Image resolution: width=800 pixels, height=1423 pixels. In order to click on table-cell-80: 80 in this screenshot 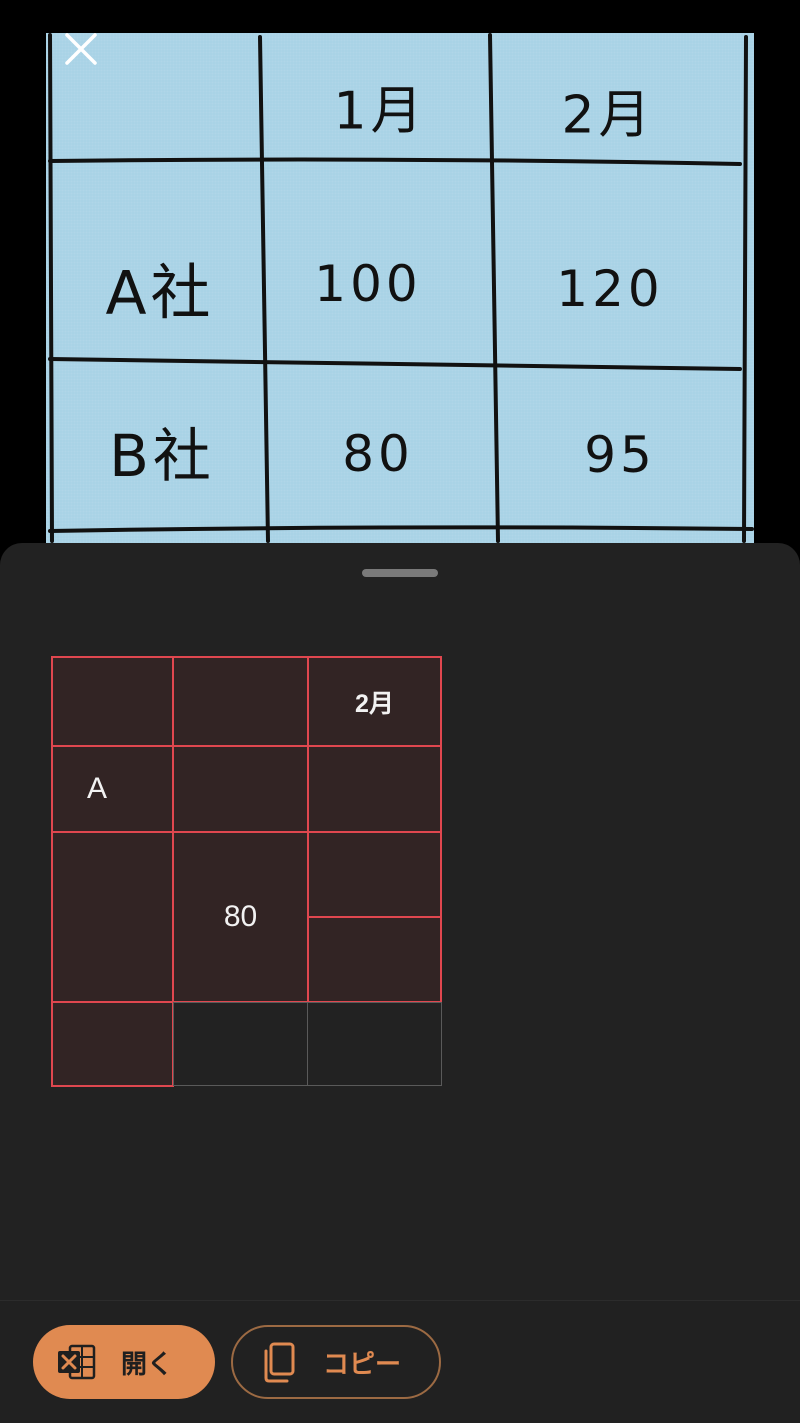, I will do `click(240, 917)`.